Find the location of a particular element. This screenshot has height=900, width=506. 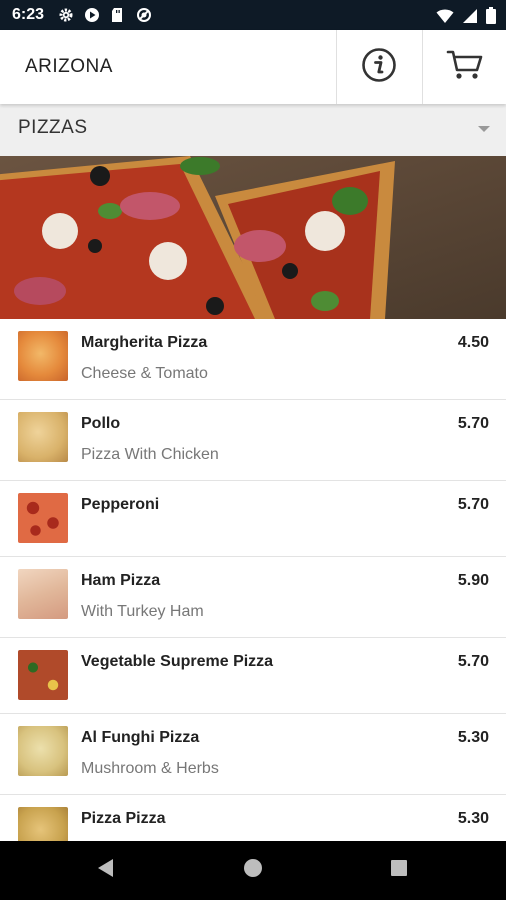

home-button is located at coordinates (253, 870).